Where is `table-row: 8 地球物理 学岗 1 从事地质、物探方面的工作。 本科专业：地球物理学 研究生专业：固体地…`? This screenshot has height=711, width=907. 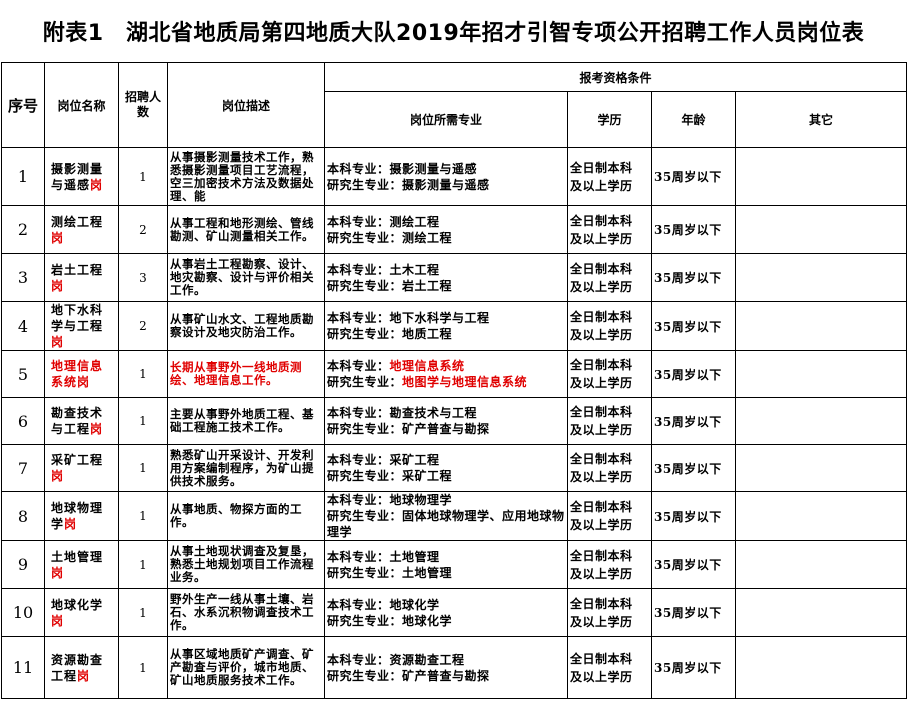
table-row: 8 地球物理 学岗 1 从事地质、物探方面的工作。 本科专业：地球物理学 研究生专业：固体地… is located at coordinates (454, 516).